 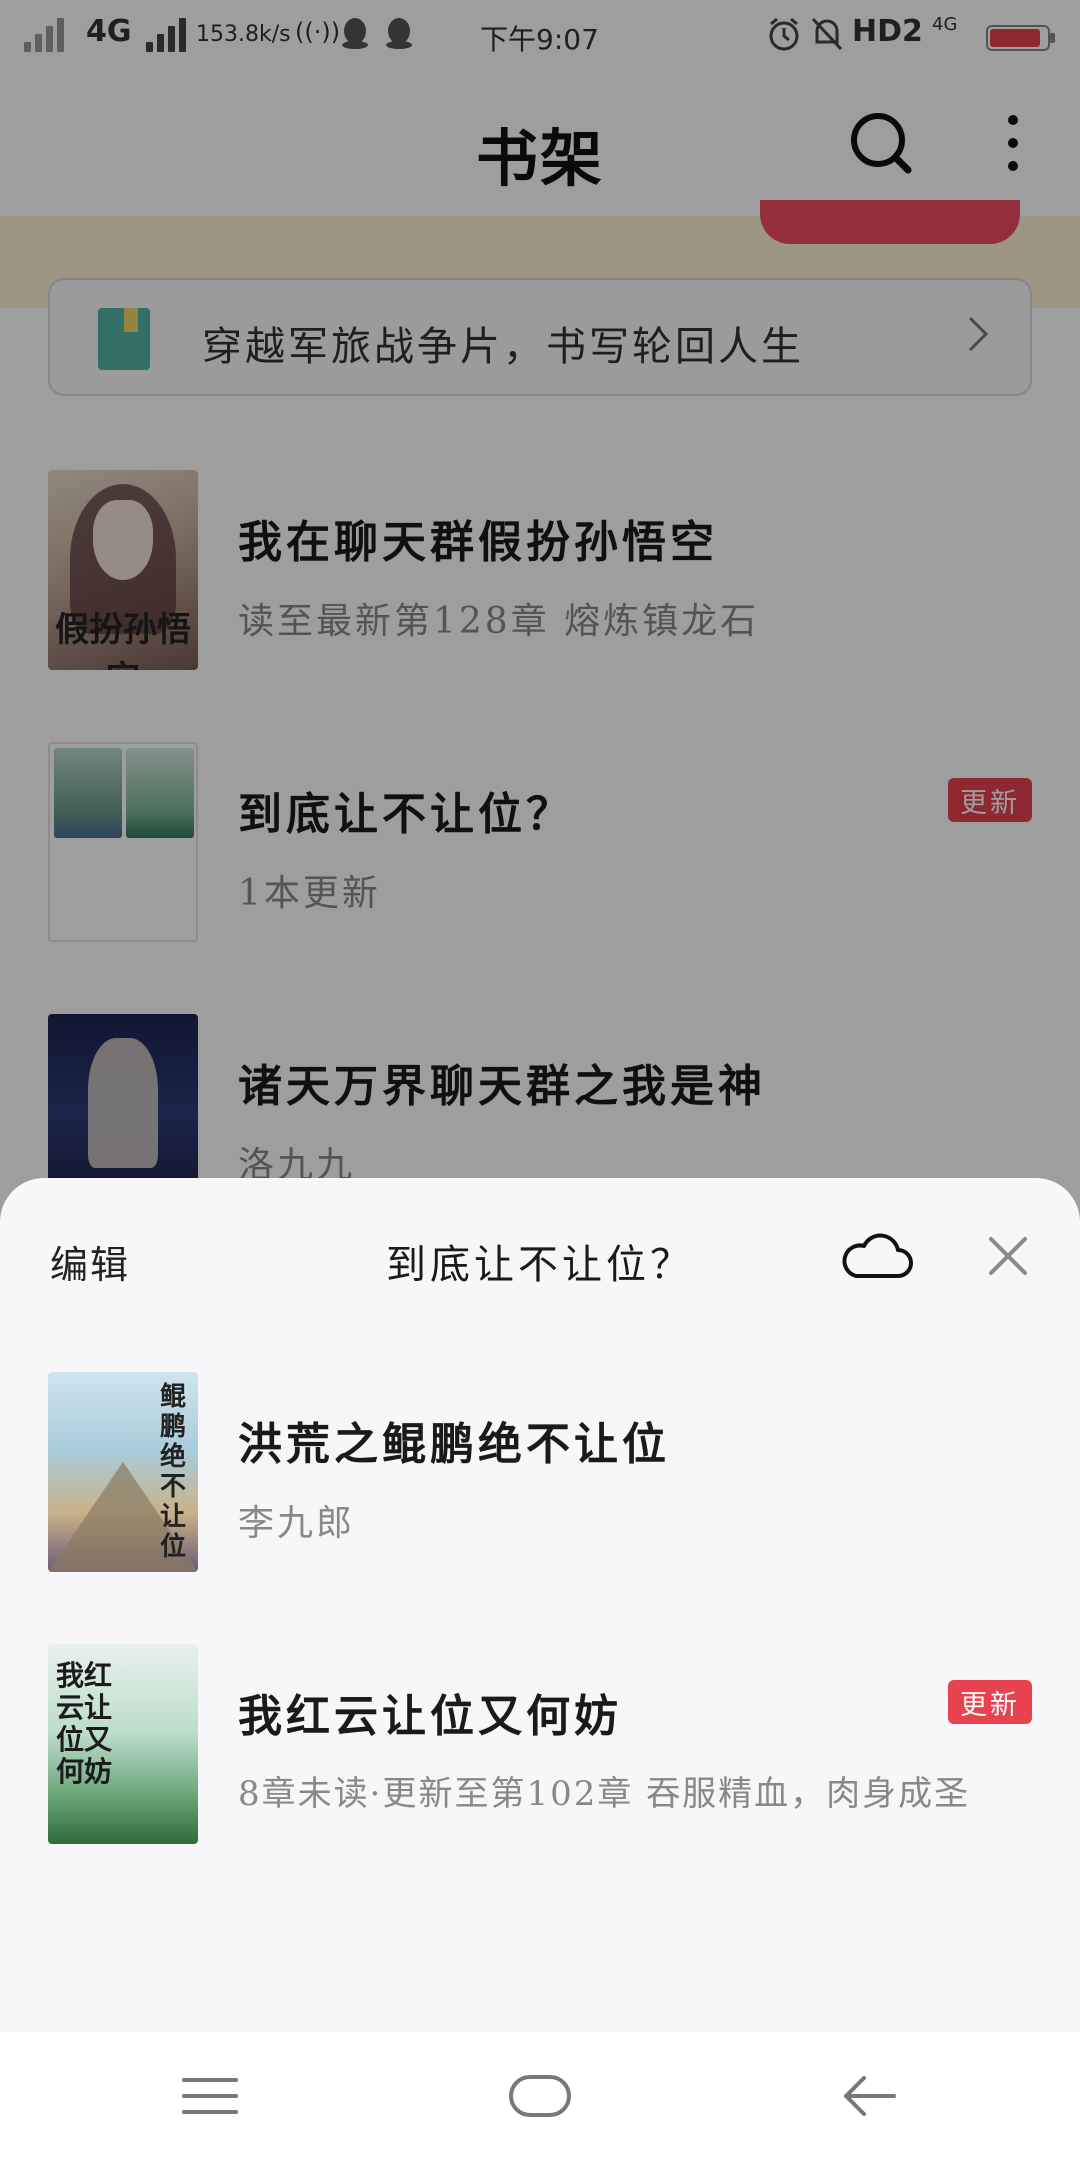 I want to click on book-progress: 8章未读·更新至第102章 吞服精血，肉身成圣, so click(x=604, y=1794).